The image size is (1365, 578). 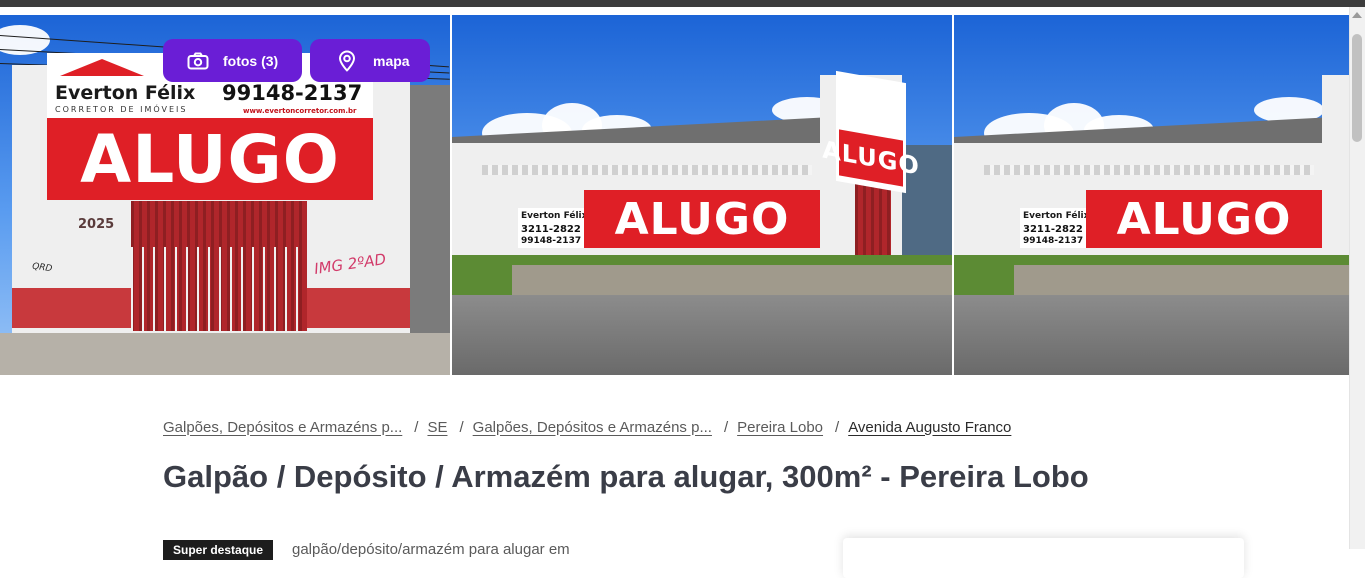 What do you see at coordinates (437, 427) in the screenshot?
I see `breadcrumb-link-state: SE` at bounding box center [437, 427].